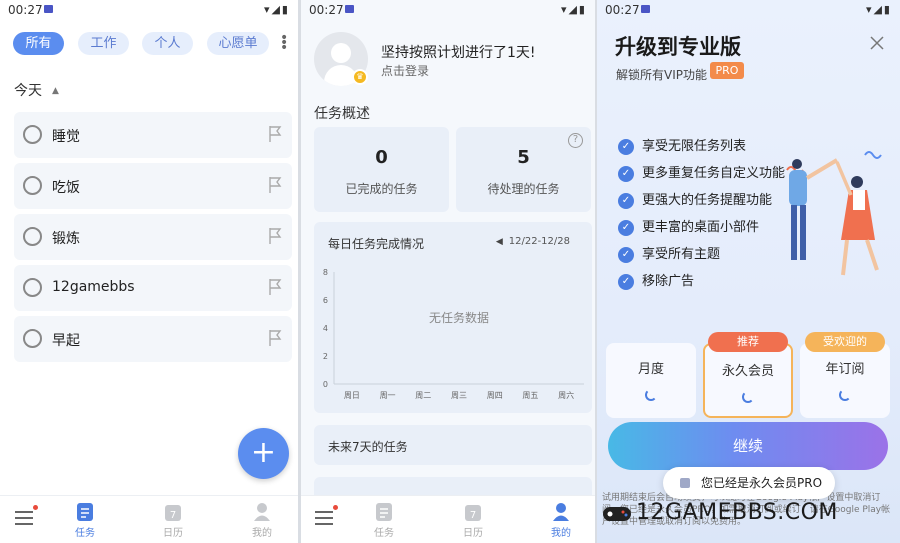 The width and height of the screenshot is (900, 543). What do you see at coordinates (575, 140) in the screenshot?
I see `help-icon: ?` at bounding box center [575, 140].